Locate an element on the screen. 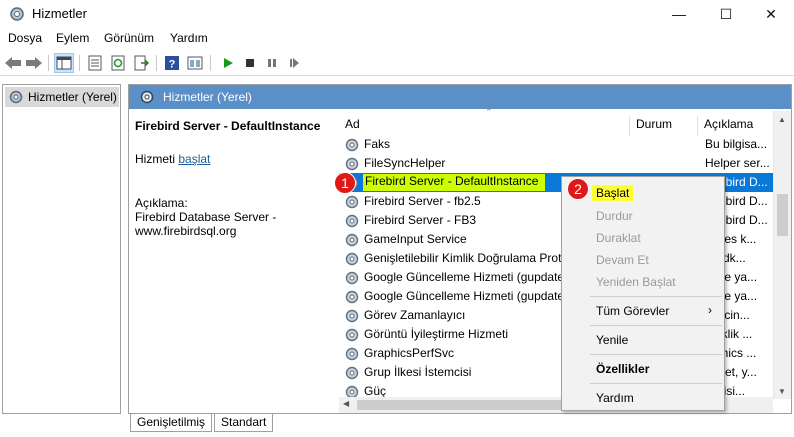 The height and width of the screenshot is (437, 794). service-name: Firebird Server - fb2.5 is located at coordinates (422, 201).